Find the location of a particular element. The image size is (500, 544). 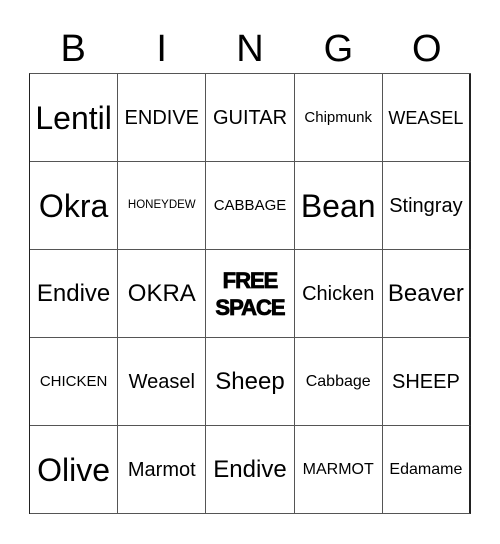

bingo-cell: Stingray is located at coordinates (426, 206).